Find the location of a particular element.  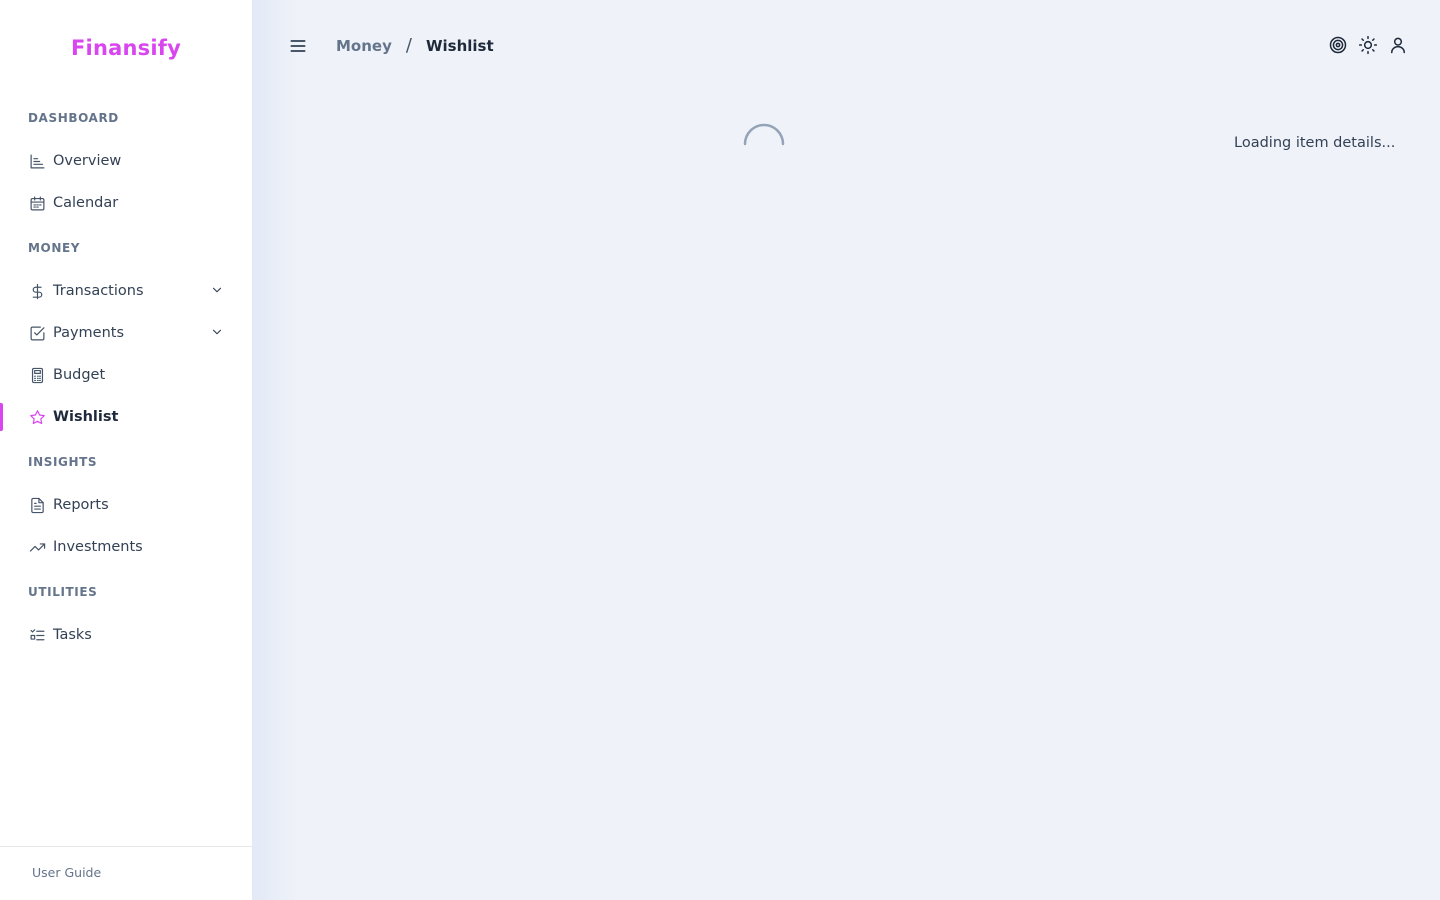

section-label-utilities: UTILITIES is located at coordinates (63, 592).